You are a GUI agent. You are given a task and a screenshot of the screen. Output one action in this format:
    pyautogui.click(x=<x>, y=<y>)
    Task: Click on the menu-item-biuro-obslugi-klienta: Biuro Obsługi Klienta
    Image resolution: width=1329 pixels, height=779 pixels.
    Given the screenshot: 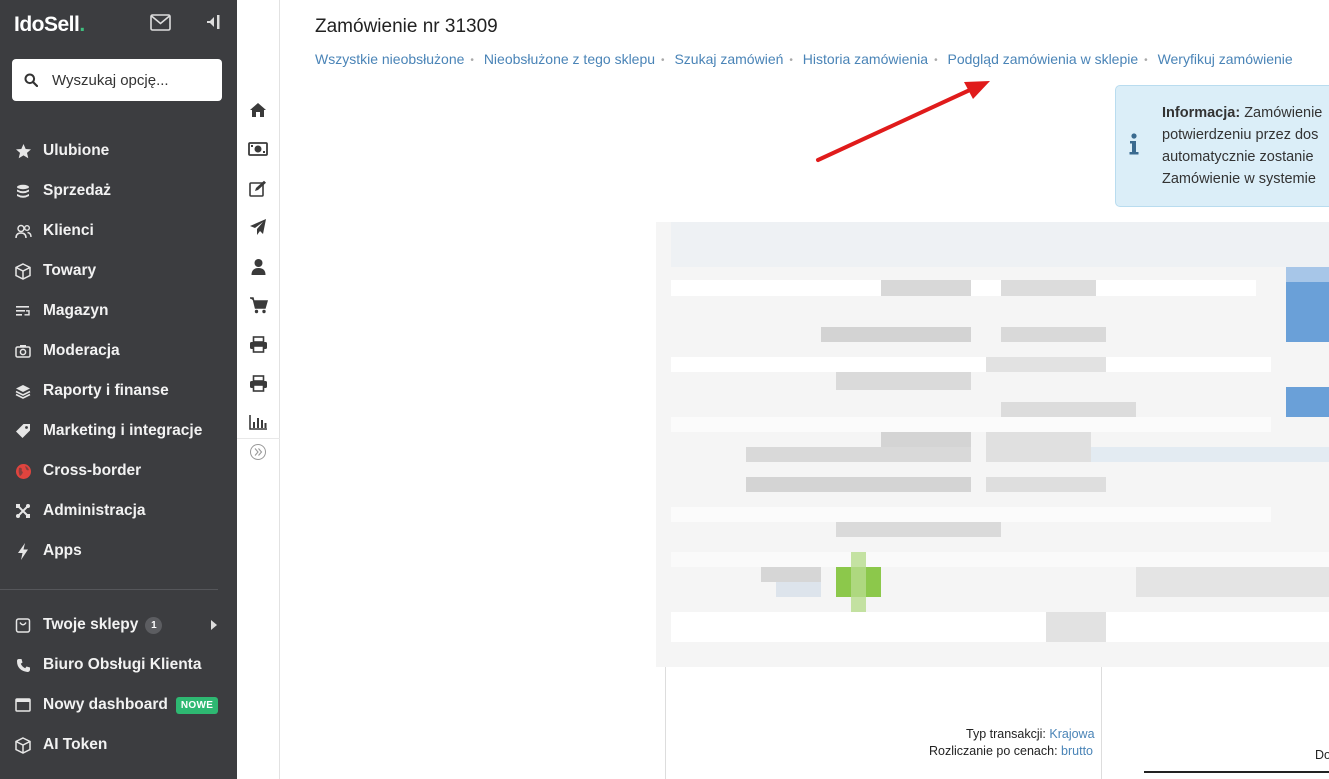 What is the action you would take?
    pyautogui.click(x=118, y=665)
    